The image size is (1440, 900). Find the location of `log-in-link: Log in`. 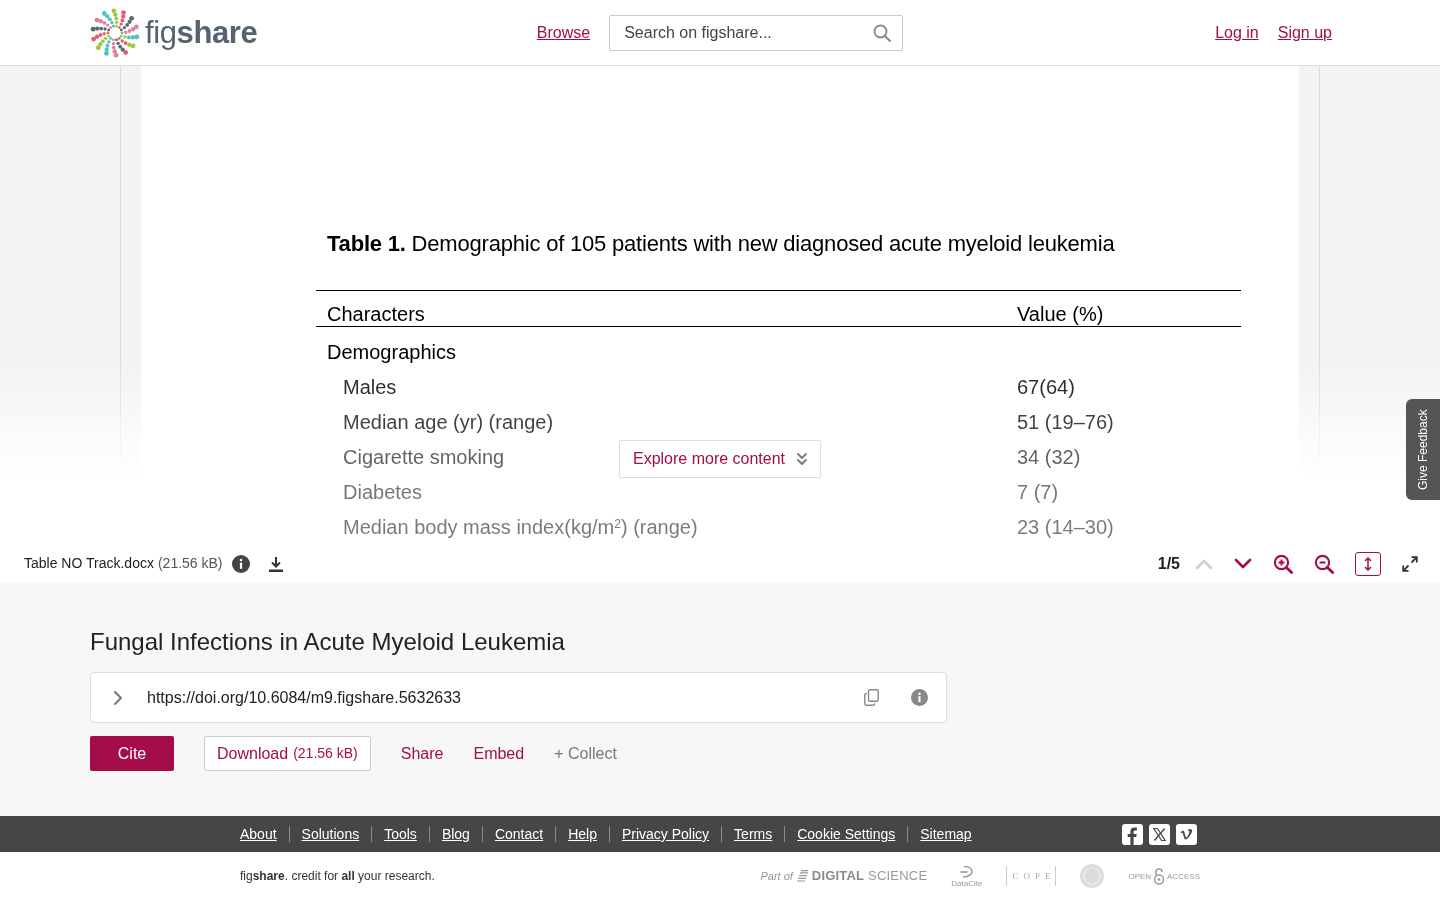

log-in-link: Log in is located at coordinates (1237, 32).